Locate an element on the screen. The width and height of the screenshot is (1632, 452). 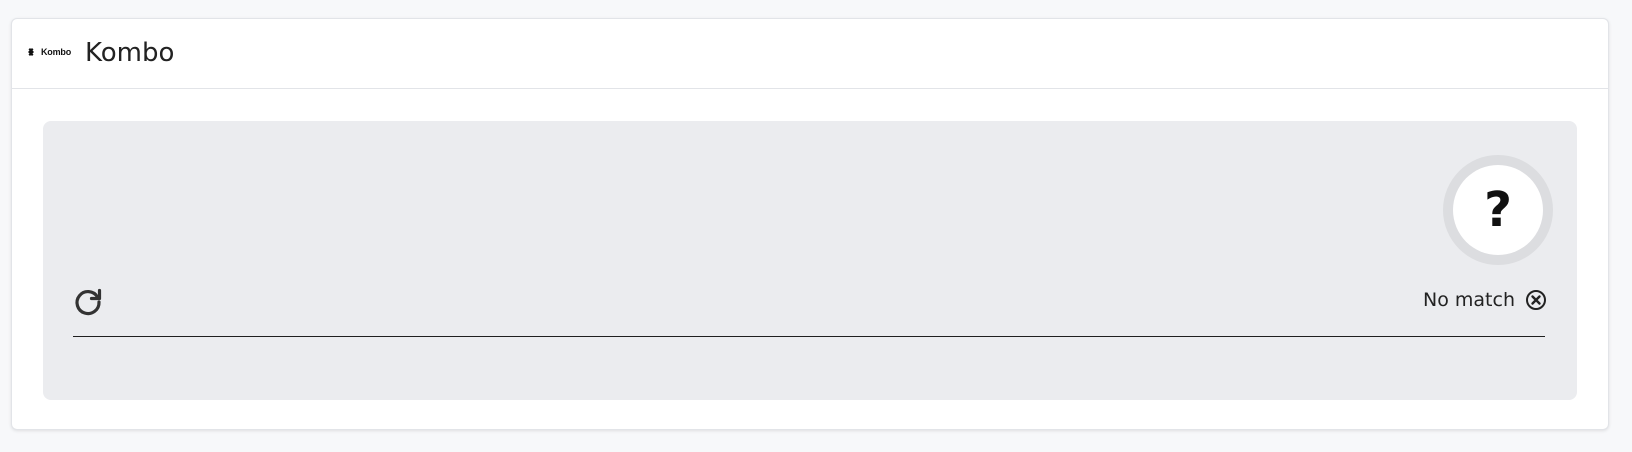
question-mark-icon: ? is located at coordinates (1498, 210).